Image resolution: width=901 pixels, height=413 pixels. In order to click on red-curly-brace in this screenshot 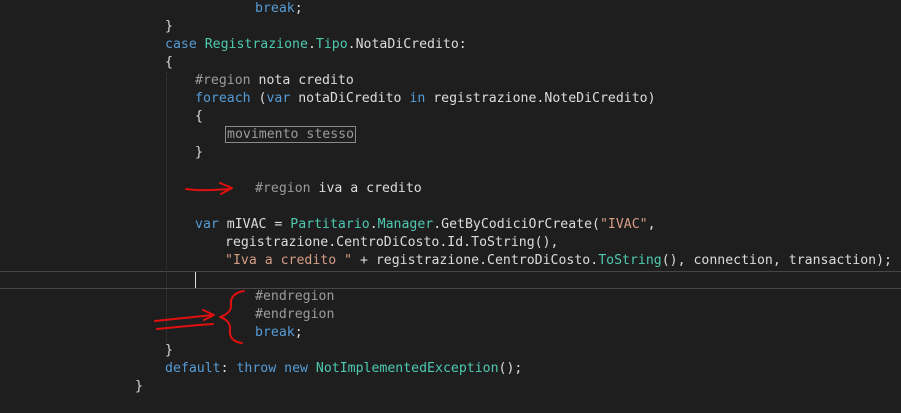, I will do `click(232, 317)`.